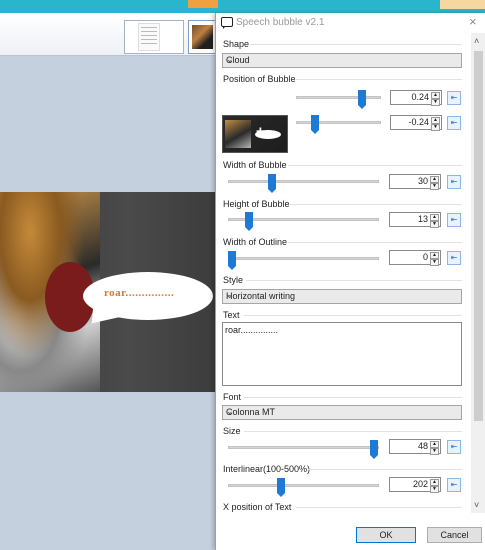 The width and height of the screenshot is (485, 550). What do you see at coordinates (260, 131) in the screenshot?
I see `crosshair-icon: +` at bounding box center [260, 131].